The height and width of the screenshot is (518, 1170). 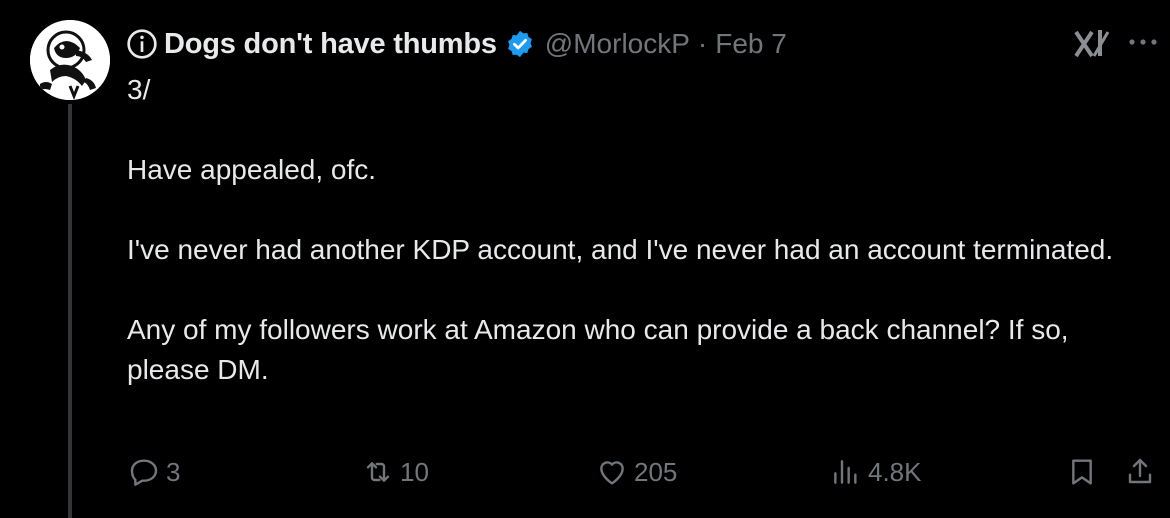 I want to click on repost-icon, so click(x=378, y=472).